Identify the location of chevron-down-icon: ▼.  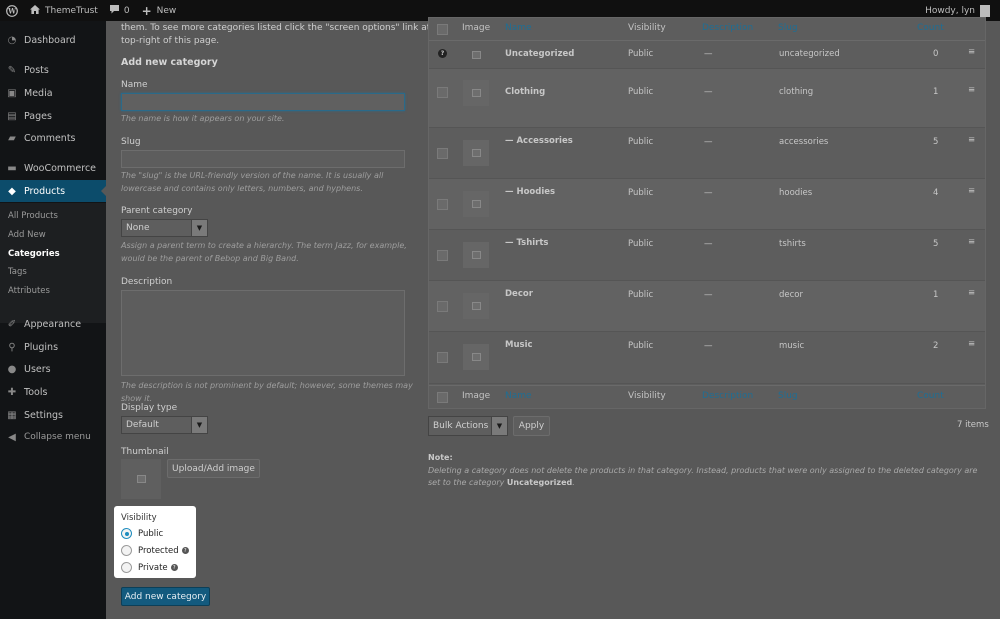
(199, 425).